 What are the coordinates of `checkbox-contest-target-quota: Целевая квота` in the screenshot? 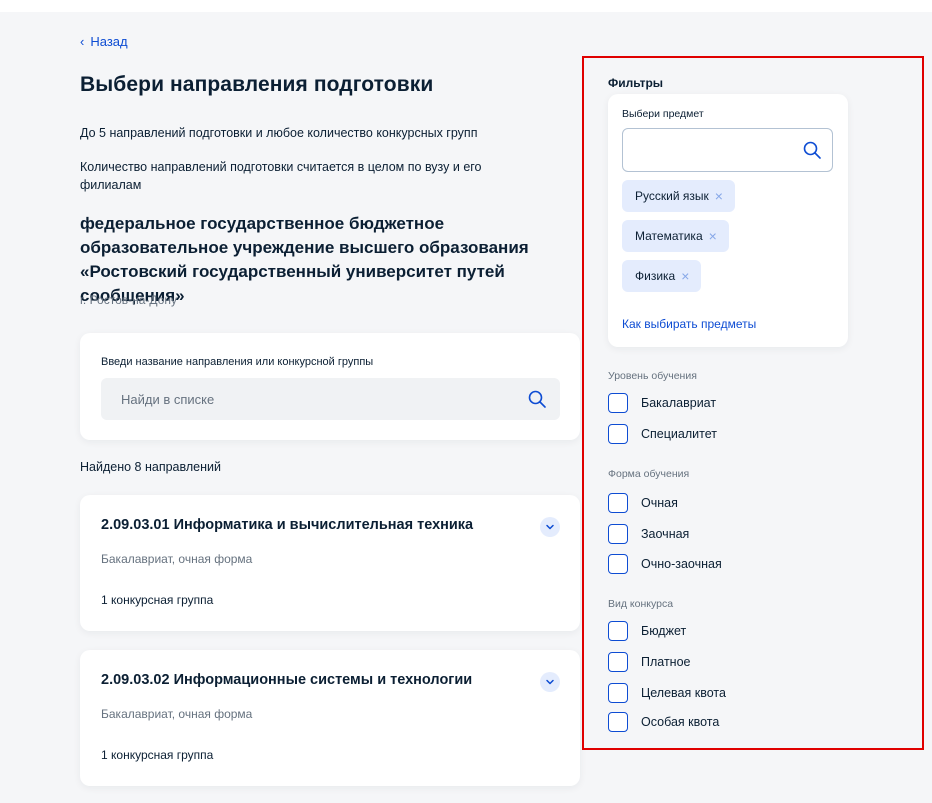 It's located at (667, 693).